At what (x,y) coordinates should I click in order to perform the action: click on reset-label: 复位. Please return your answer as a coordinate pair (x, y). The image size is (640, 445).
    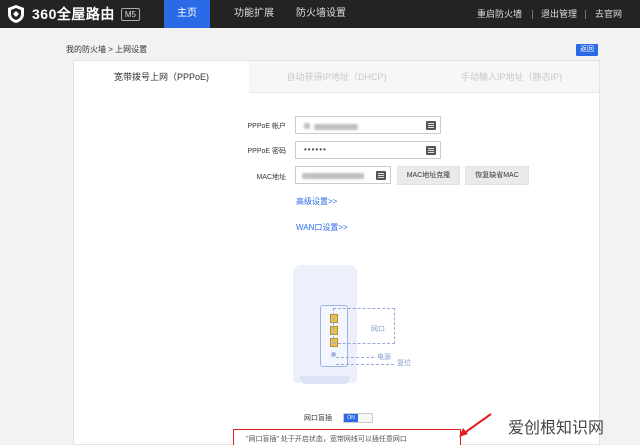
    Looking at the image, I should click on (404, 363).